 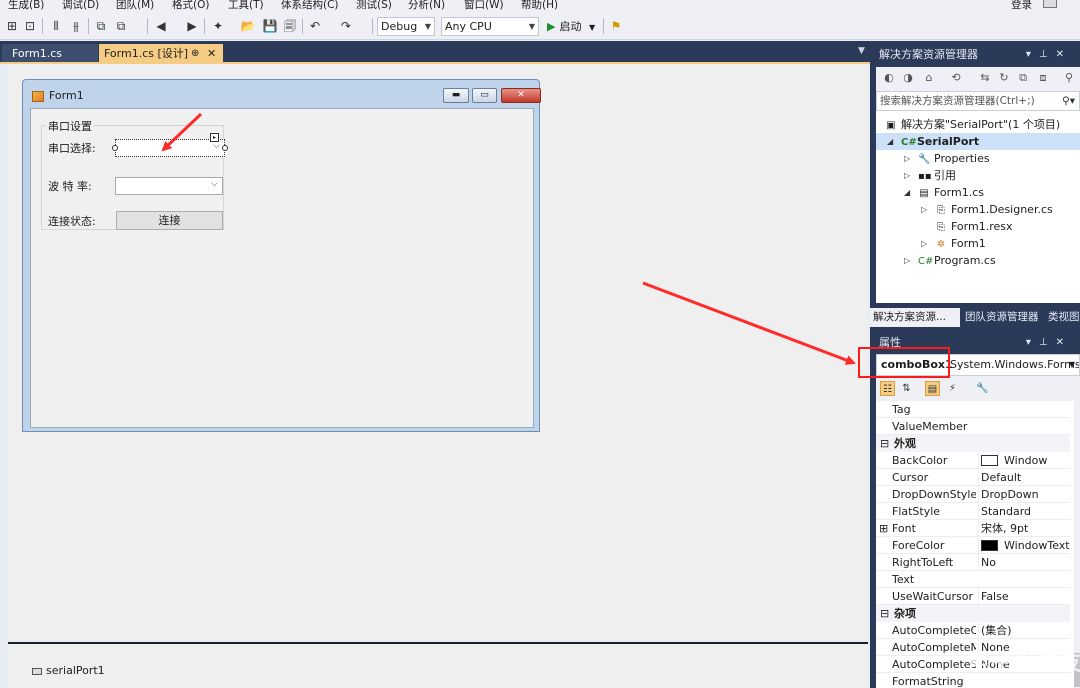 What do you see at coordinates (211, 54) in the screenshot?
I see `close-tab-icon: ✕` at bounding box center [211, 54].